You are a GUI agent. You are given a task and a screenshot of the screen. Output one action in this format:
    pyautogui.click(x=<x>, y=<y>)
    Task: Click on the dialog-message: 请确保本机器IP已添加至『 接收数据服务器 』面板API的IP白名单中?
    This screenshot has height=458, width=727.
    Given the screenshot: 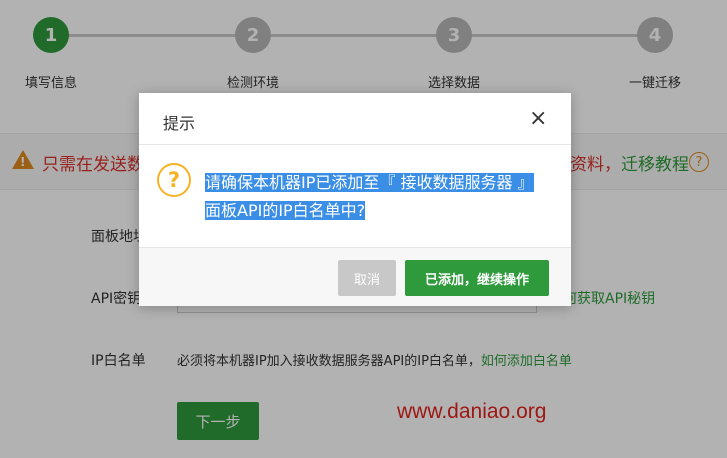 What is the action you would take?
    pyautogui.click(x=370, y=197)
    